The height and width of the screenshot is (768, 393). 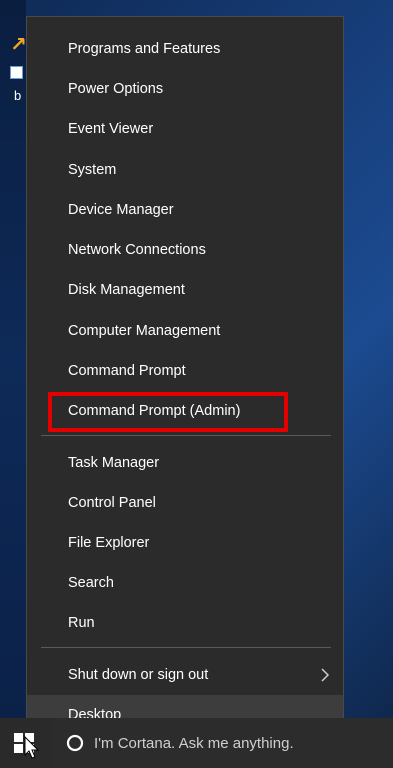 What do you see at coordinates (185, 623) in the screenshot?
I see `menu-item-run: Run` at bounding box center [185, 623].